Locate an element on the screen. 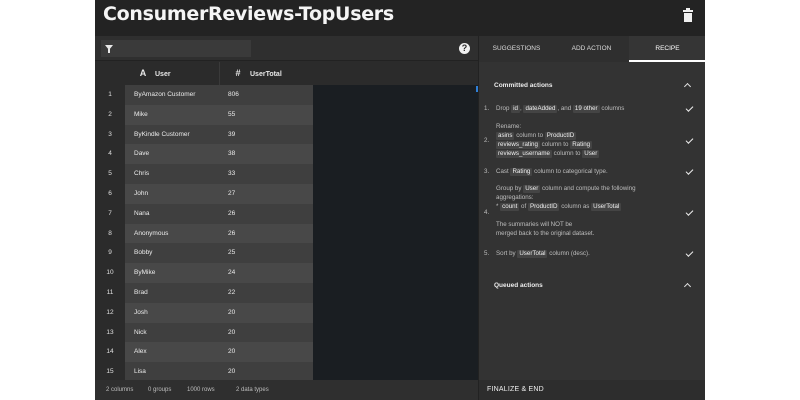  cell-user: Dave is located at coordinates (172, 154).